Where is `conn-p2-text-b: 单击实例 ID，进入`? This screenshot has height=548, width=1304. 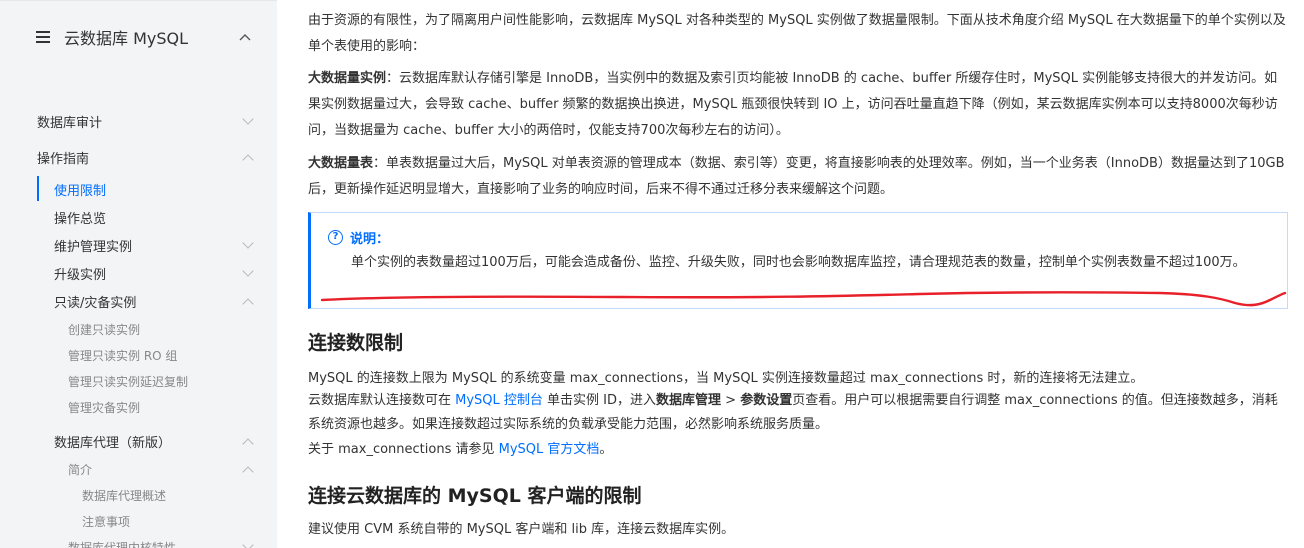
conn-p2-text-b: 单击实例 ID，进入 is located at coordinates (599, 400).